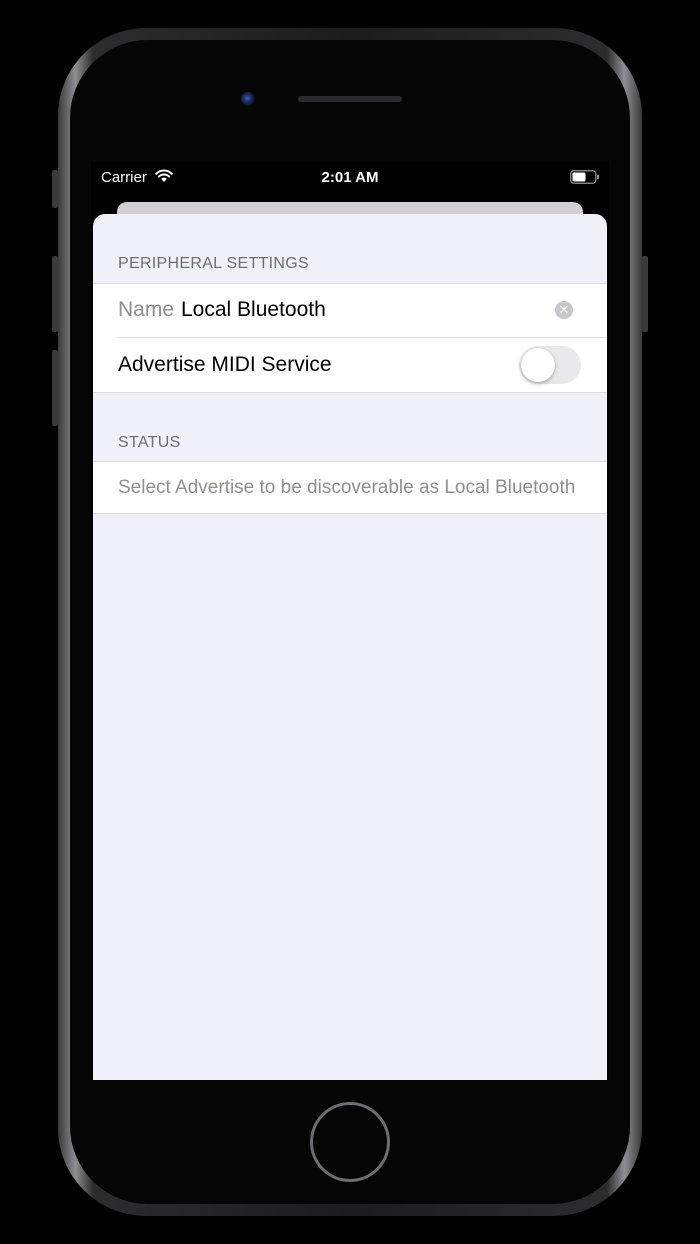 The height and width of the screenshot is (1244, 700). I want to click on advertise-midi-label: Advertise MIDI Service, so click(225, 364).